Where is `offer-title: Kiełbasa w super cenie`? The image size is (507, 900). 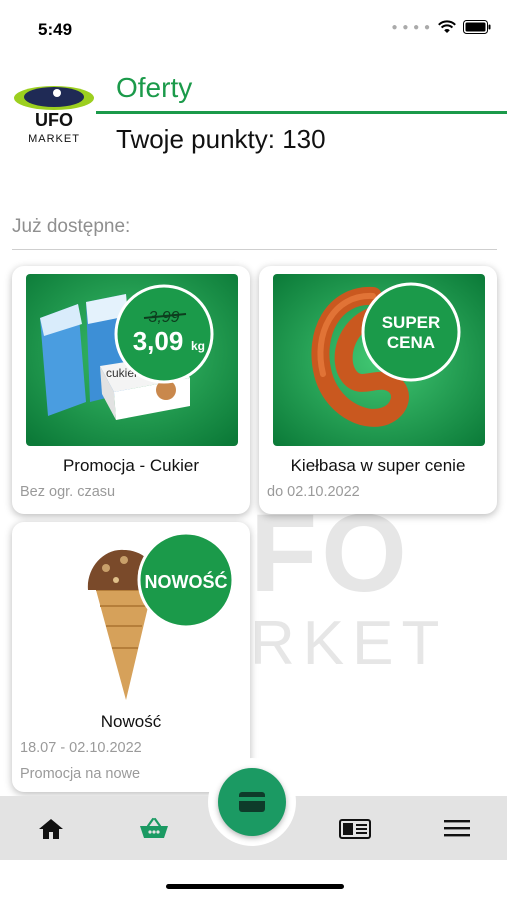
offer-title: Kiełbasa w super cenie is located at coordinates (378, 465).